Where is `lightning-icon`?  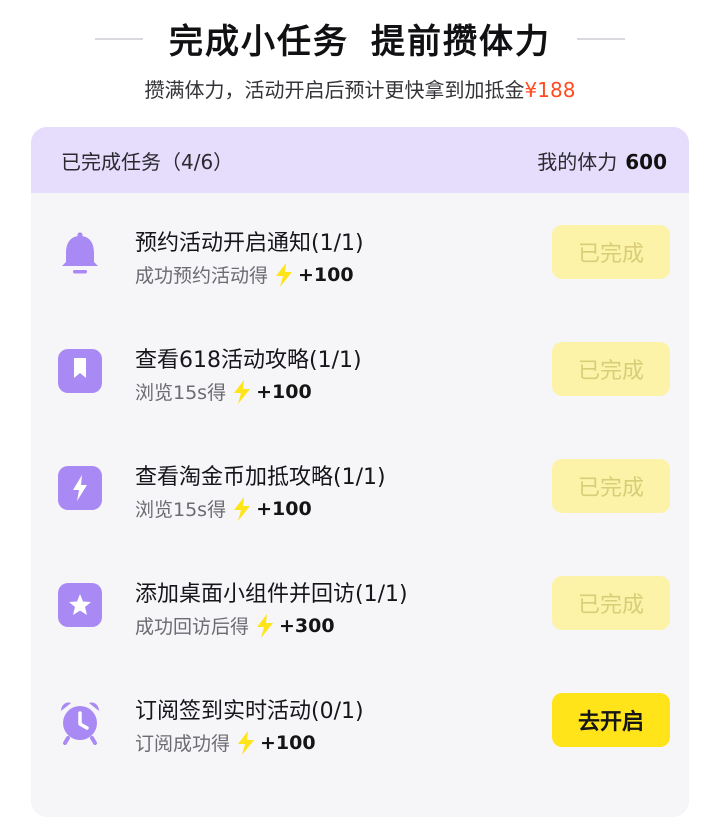
lightning-icon is located at coordinates (80, 488).